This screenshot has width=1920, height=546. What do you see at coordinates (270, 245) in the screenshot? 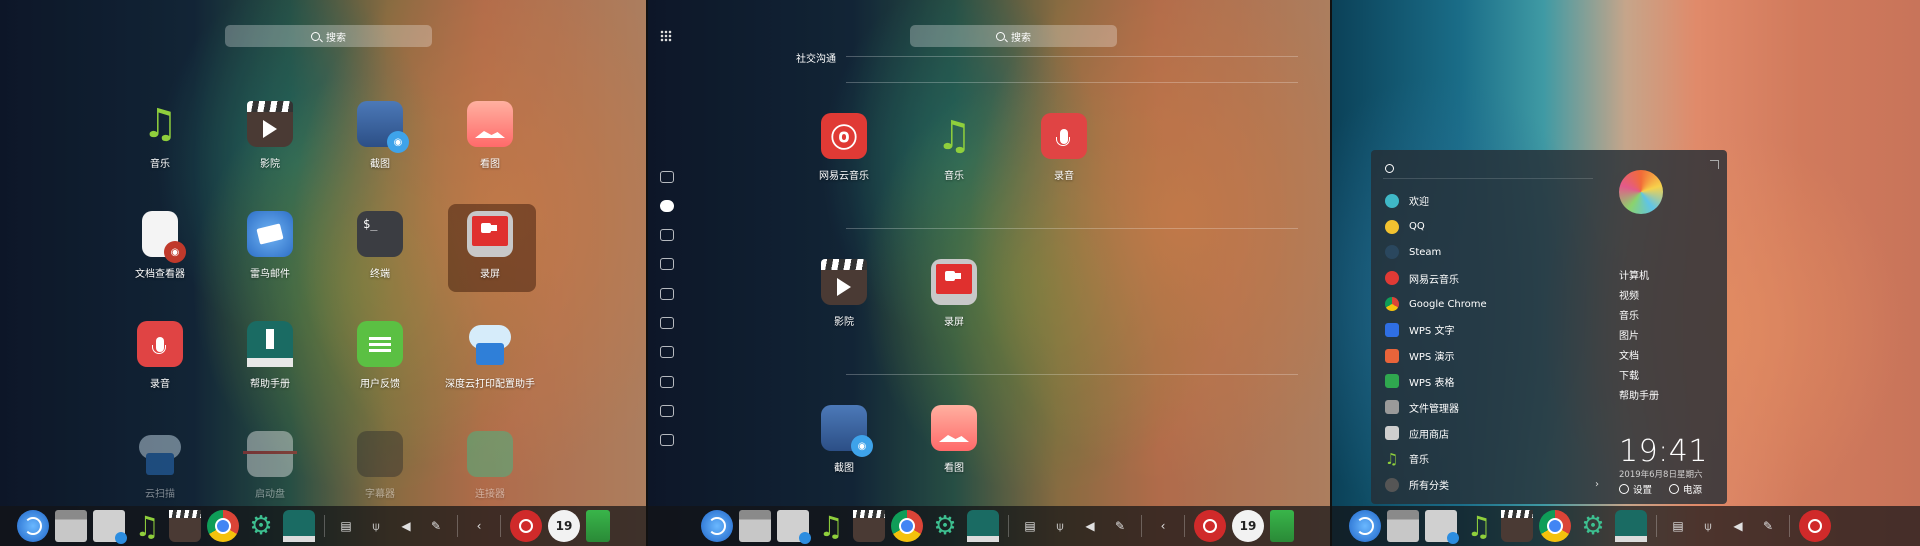
I see `app-thunderbird: 雷鸟邮件` at bounding box center [270, 245].